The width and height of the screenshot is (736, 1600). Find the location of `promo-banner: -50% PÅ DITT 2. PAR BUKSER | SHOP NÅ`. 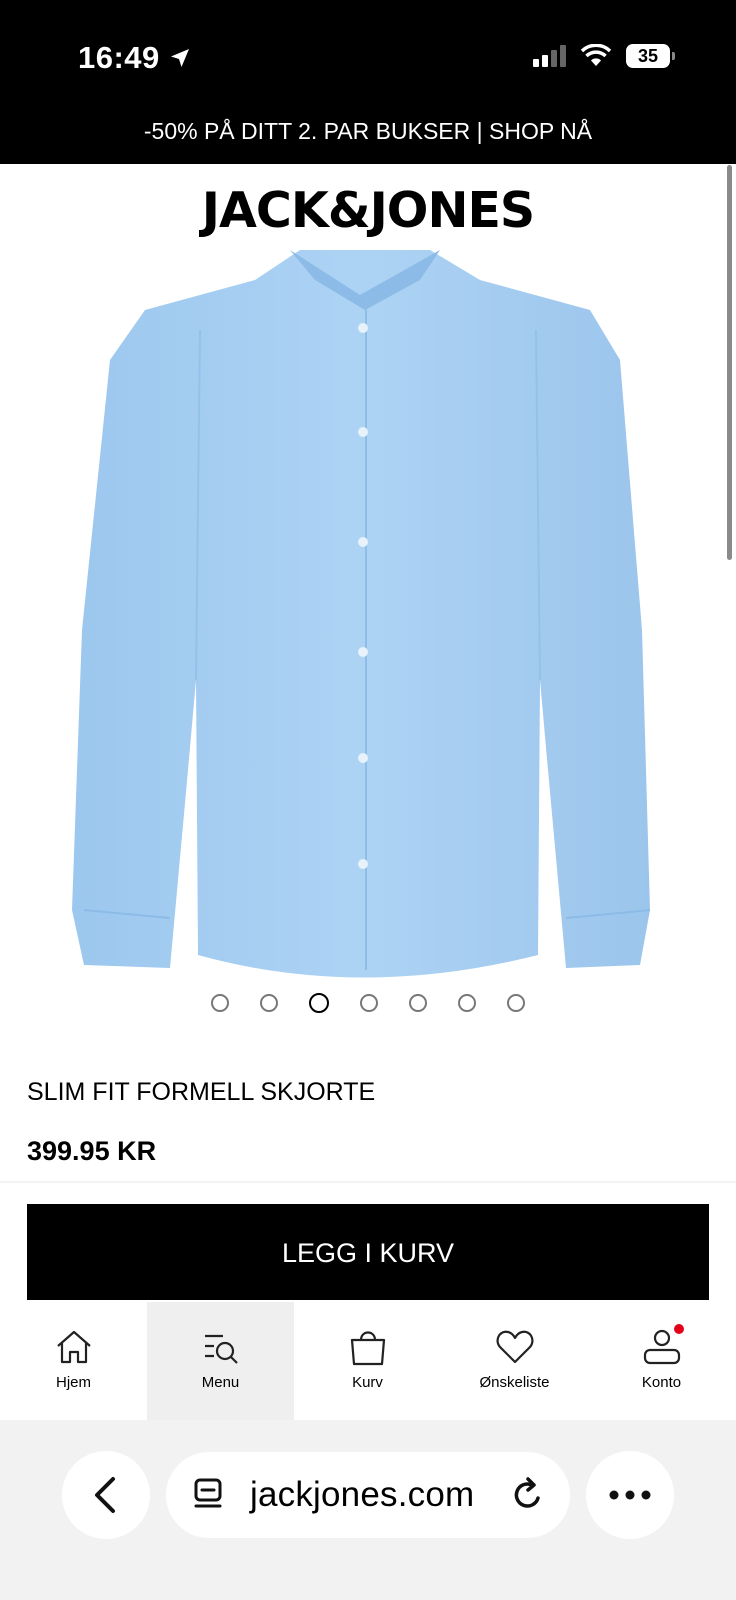

promo-banner: -50% PÅ DITT 2. PAR BUKSER | SHOP NÅ is located at coordinates (368, 141).